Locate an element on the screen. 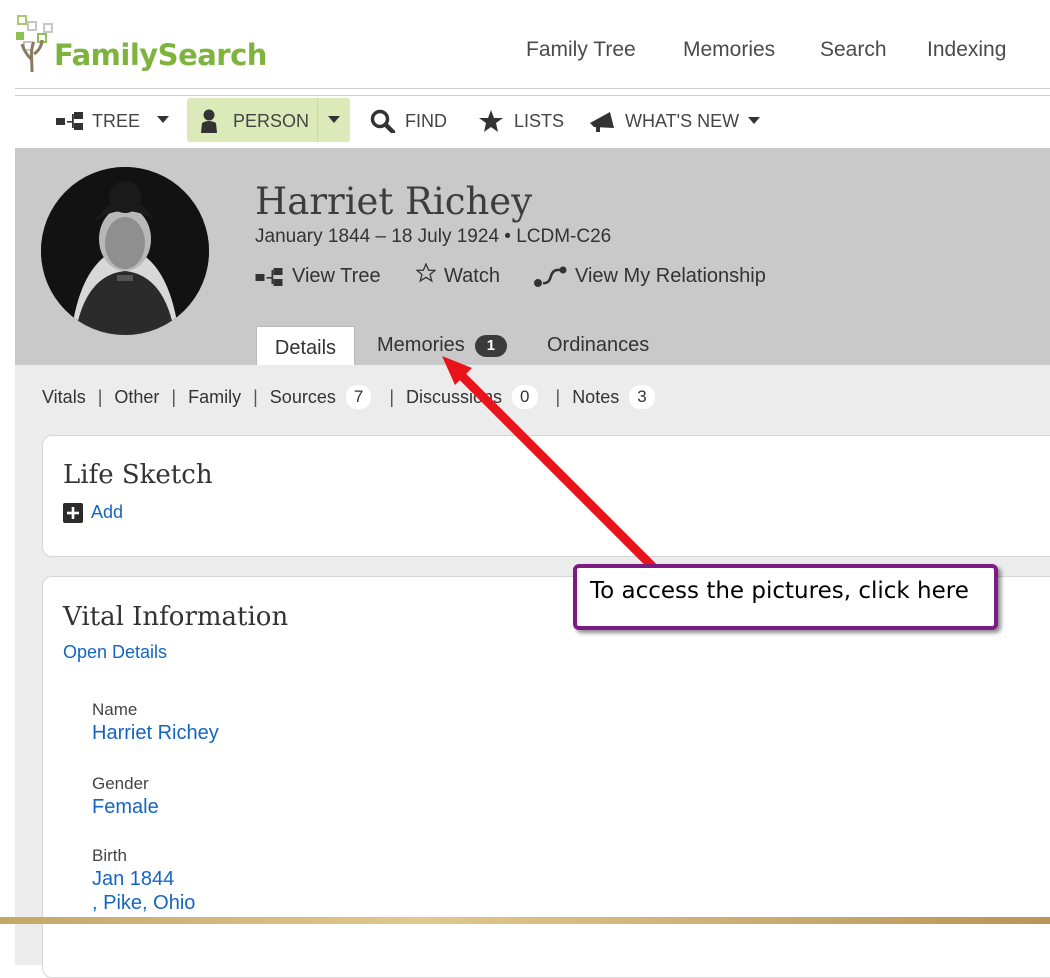 The width and height of the screenshot is (1050, 978). subnav-tree-button: TREE is located at coordinates (98, 121).